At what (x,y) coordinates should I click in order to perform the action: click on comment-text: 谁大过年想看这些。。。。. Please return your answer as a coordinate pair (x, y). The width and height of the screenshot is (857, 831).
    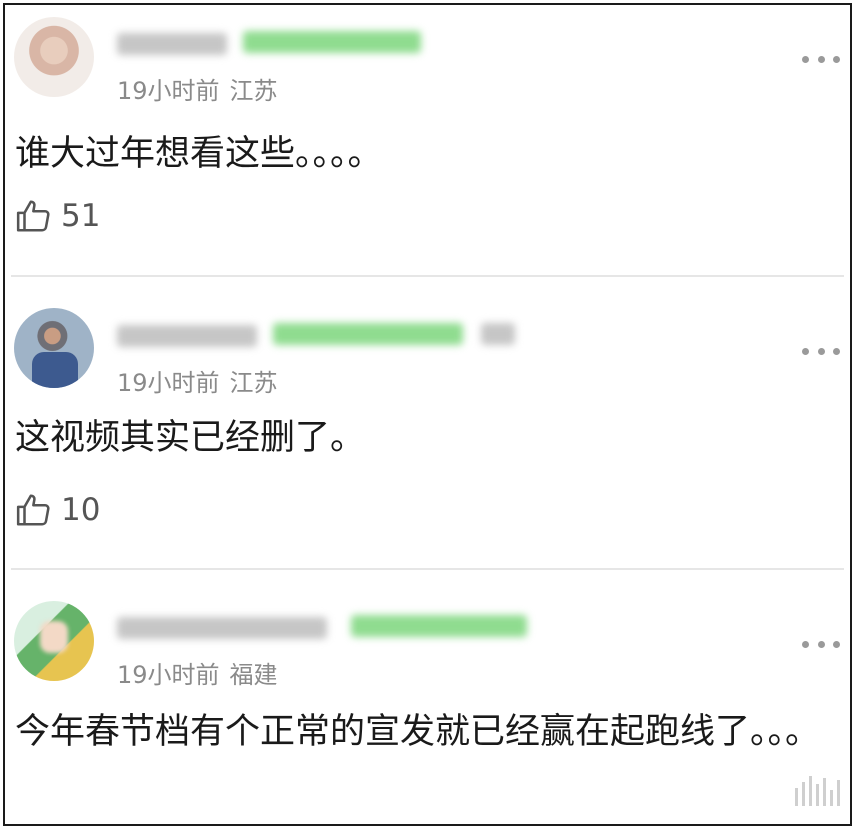
    Looking at the image, I should click on (199, 154).